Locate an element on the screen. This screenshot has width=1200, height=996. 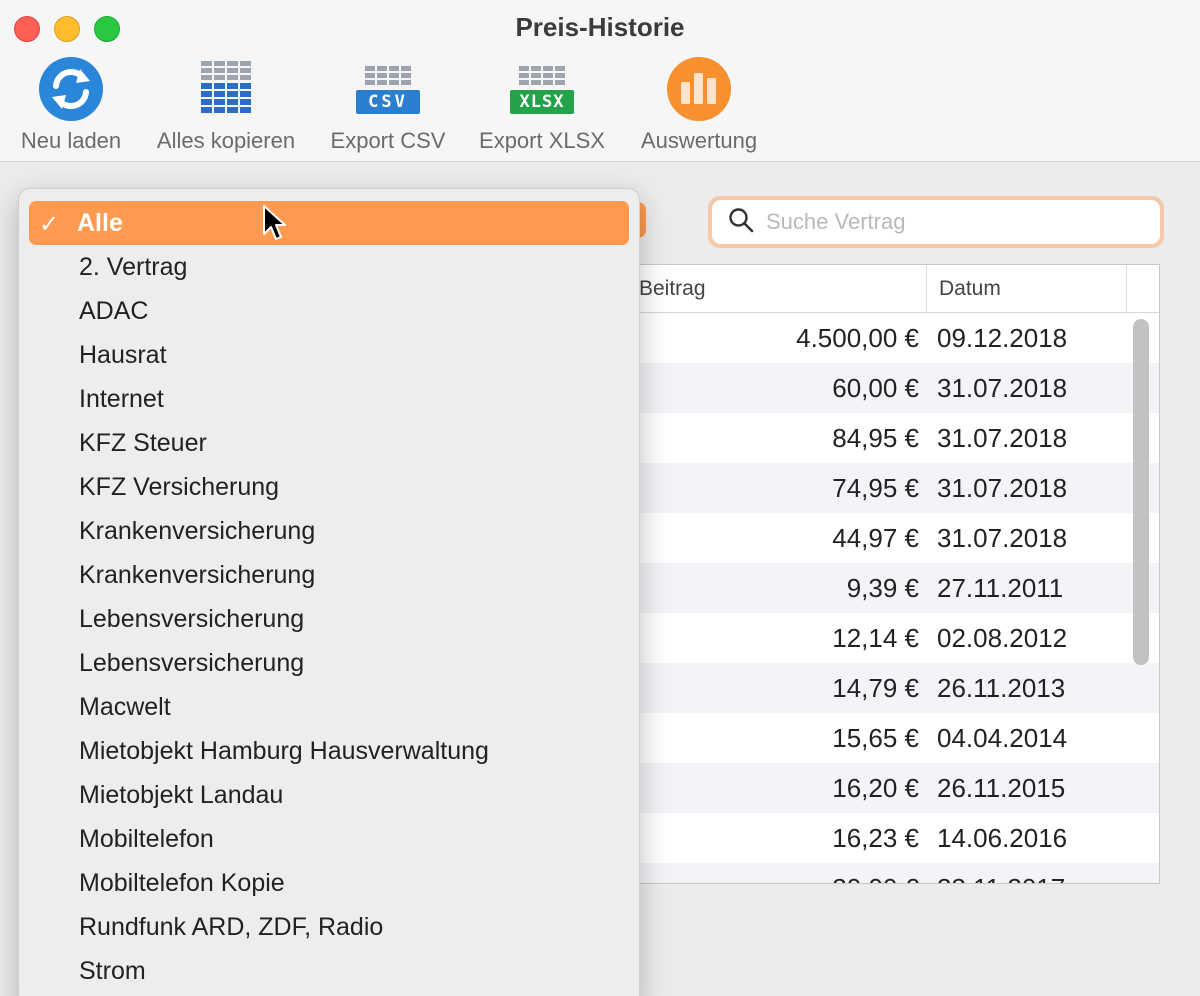
table-row: 16,23 € 14.06.2016 is located at coordinates (890, 838).